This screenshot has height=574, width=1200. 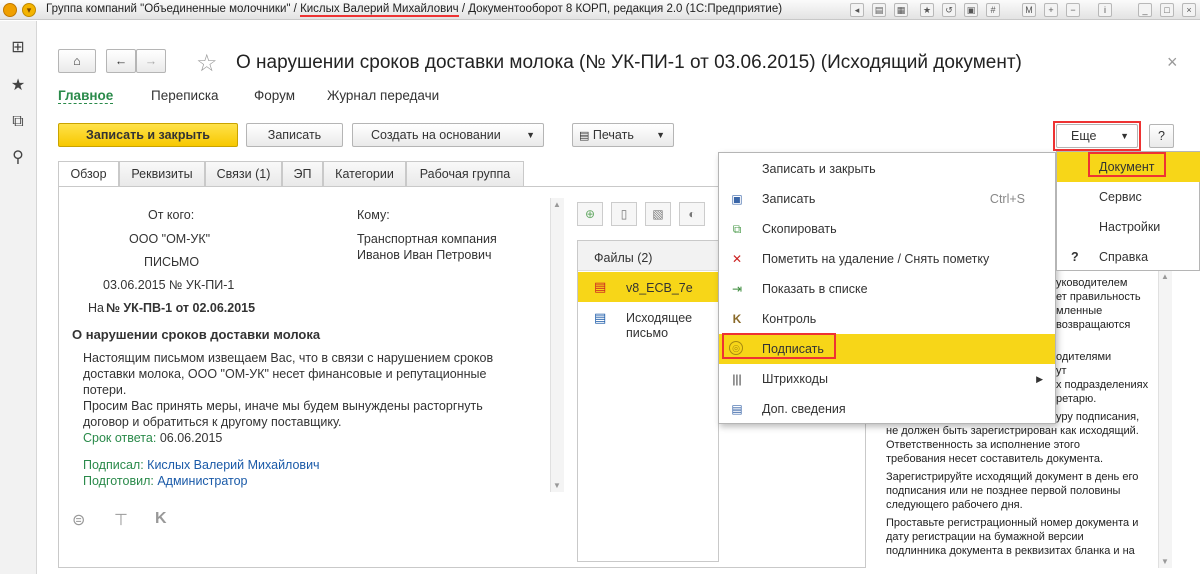 What do you see at coordinates (379, 10) in the screenshot?
I see `current-user: Кислых Валерий Михайлович` at bounding box center [379, 10].